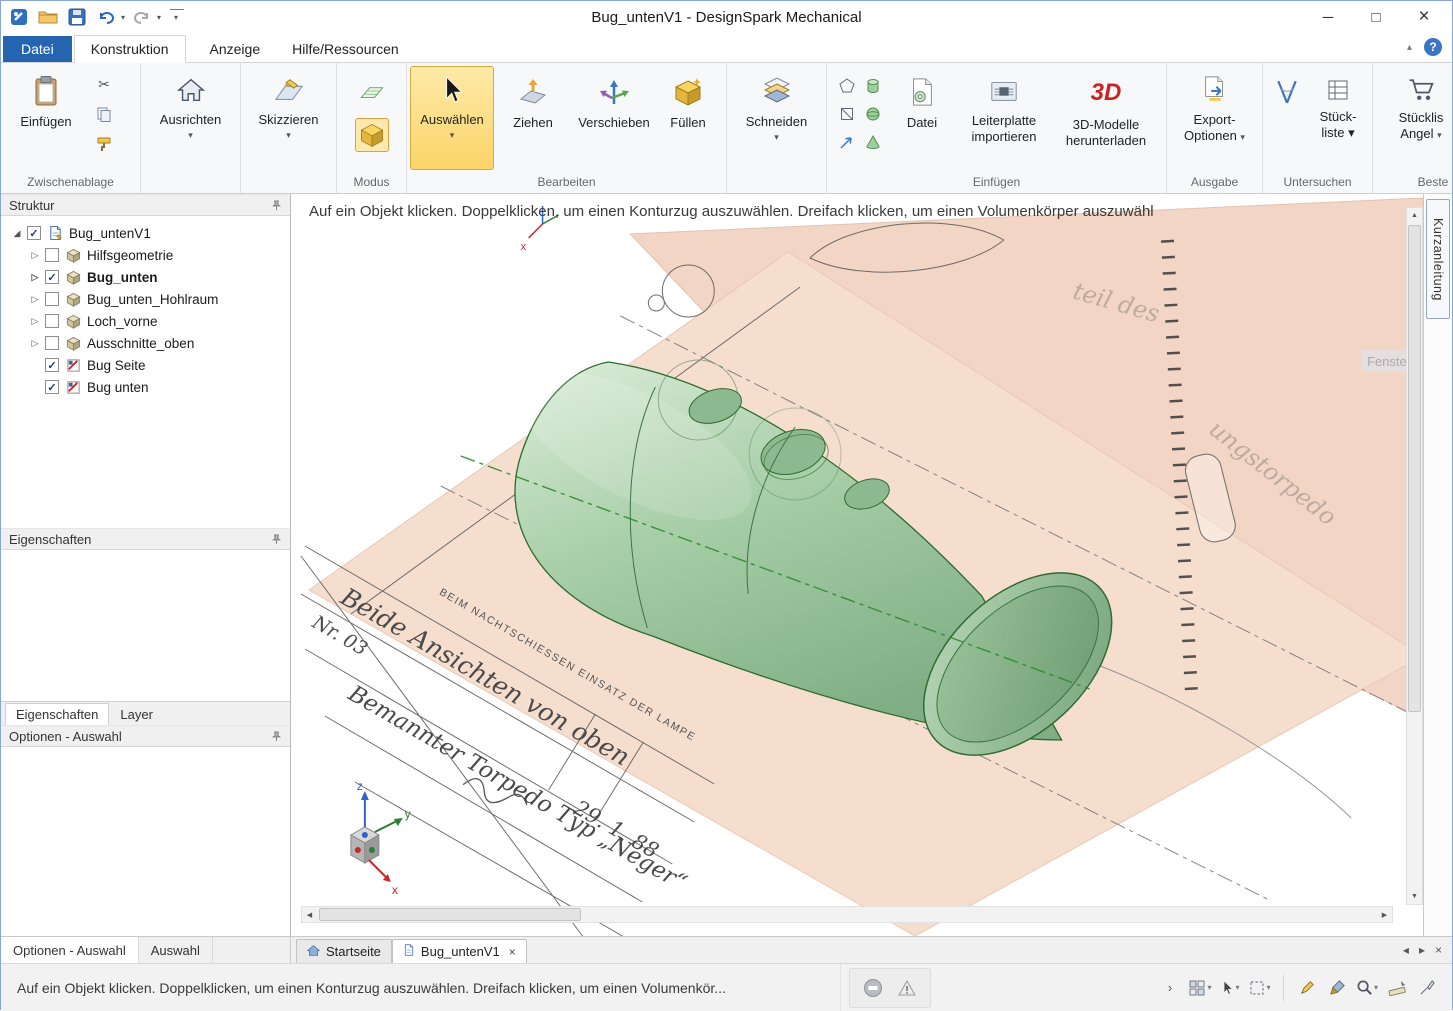 The image size is (1453, 1011). Describe the element at coordinates (372, 91) in the screenshot. I see `sketch-mode-icon` at that location.